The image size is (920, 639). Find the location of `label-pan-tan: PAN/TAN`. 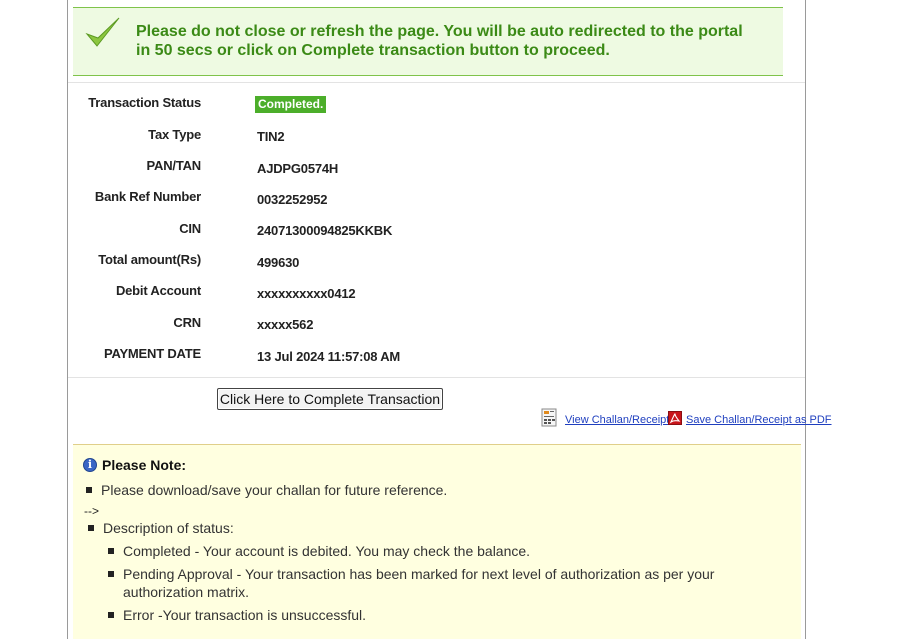

label-pan-tan: PAN/TAN is located at coordinates (174, 165).